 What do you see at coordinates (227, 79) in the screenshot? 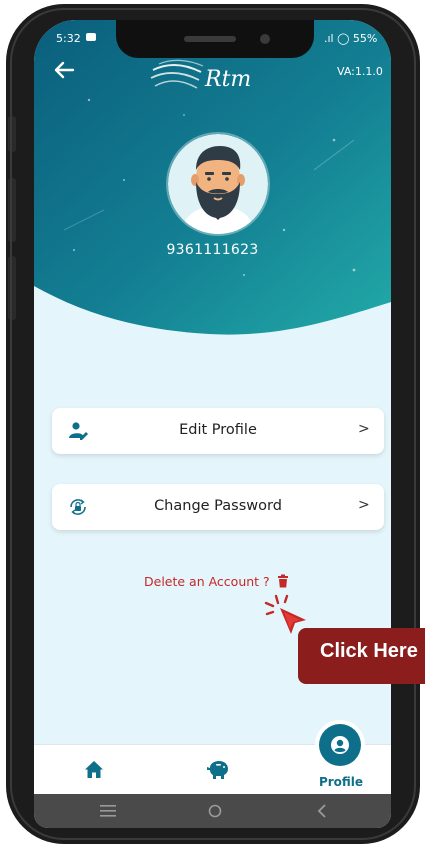
I see `svg-text: Rtm` at bounding box center [227, 79].